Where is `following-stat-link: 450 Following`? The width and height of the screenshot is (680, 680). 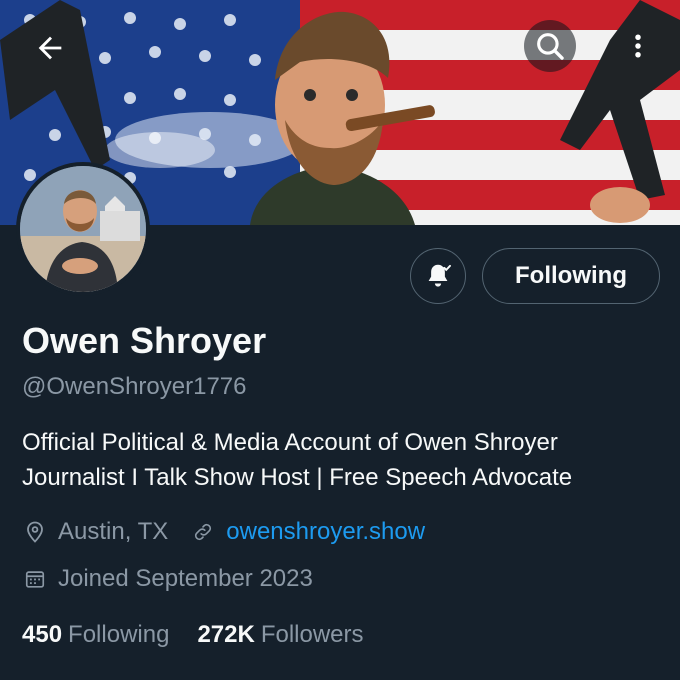
following-stat-link: 450 Following is located at coordinates (95, 635).